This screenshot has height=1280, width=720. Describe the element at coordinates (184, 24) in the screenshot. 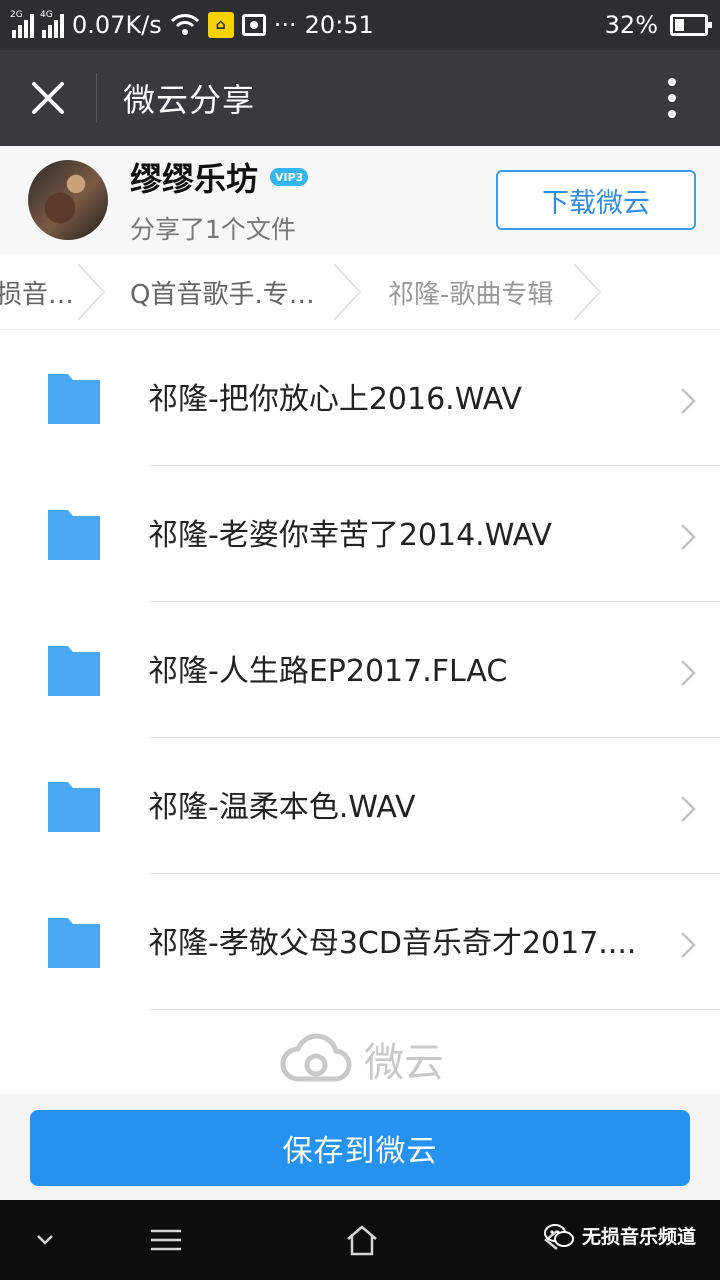

I see `wifi-icon` at that location.